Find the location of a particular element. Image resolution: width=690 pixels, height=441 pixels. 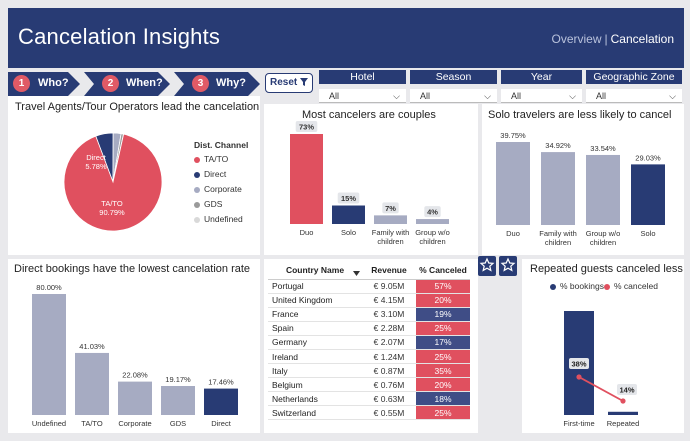

table-row: Italy € 0.87M 35% is located at coordinates (369, 371).